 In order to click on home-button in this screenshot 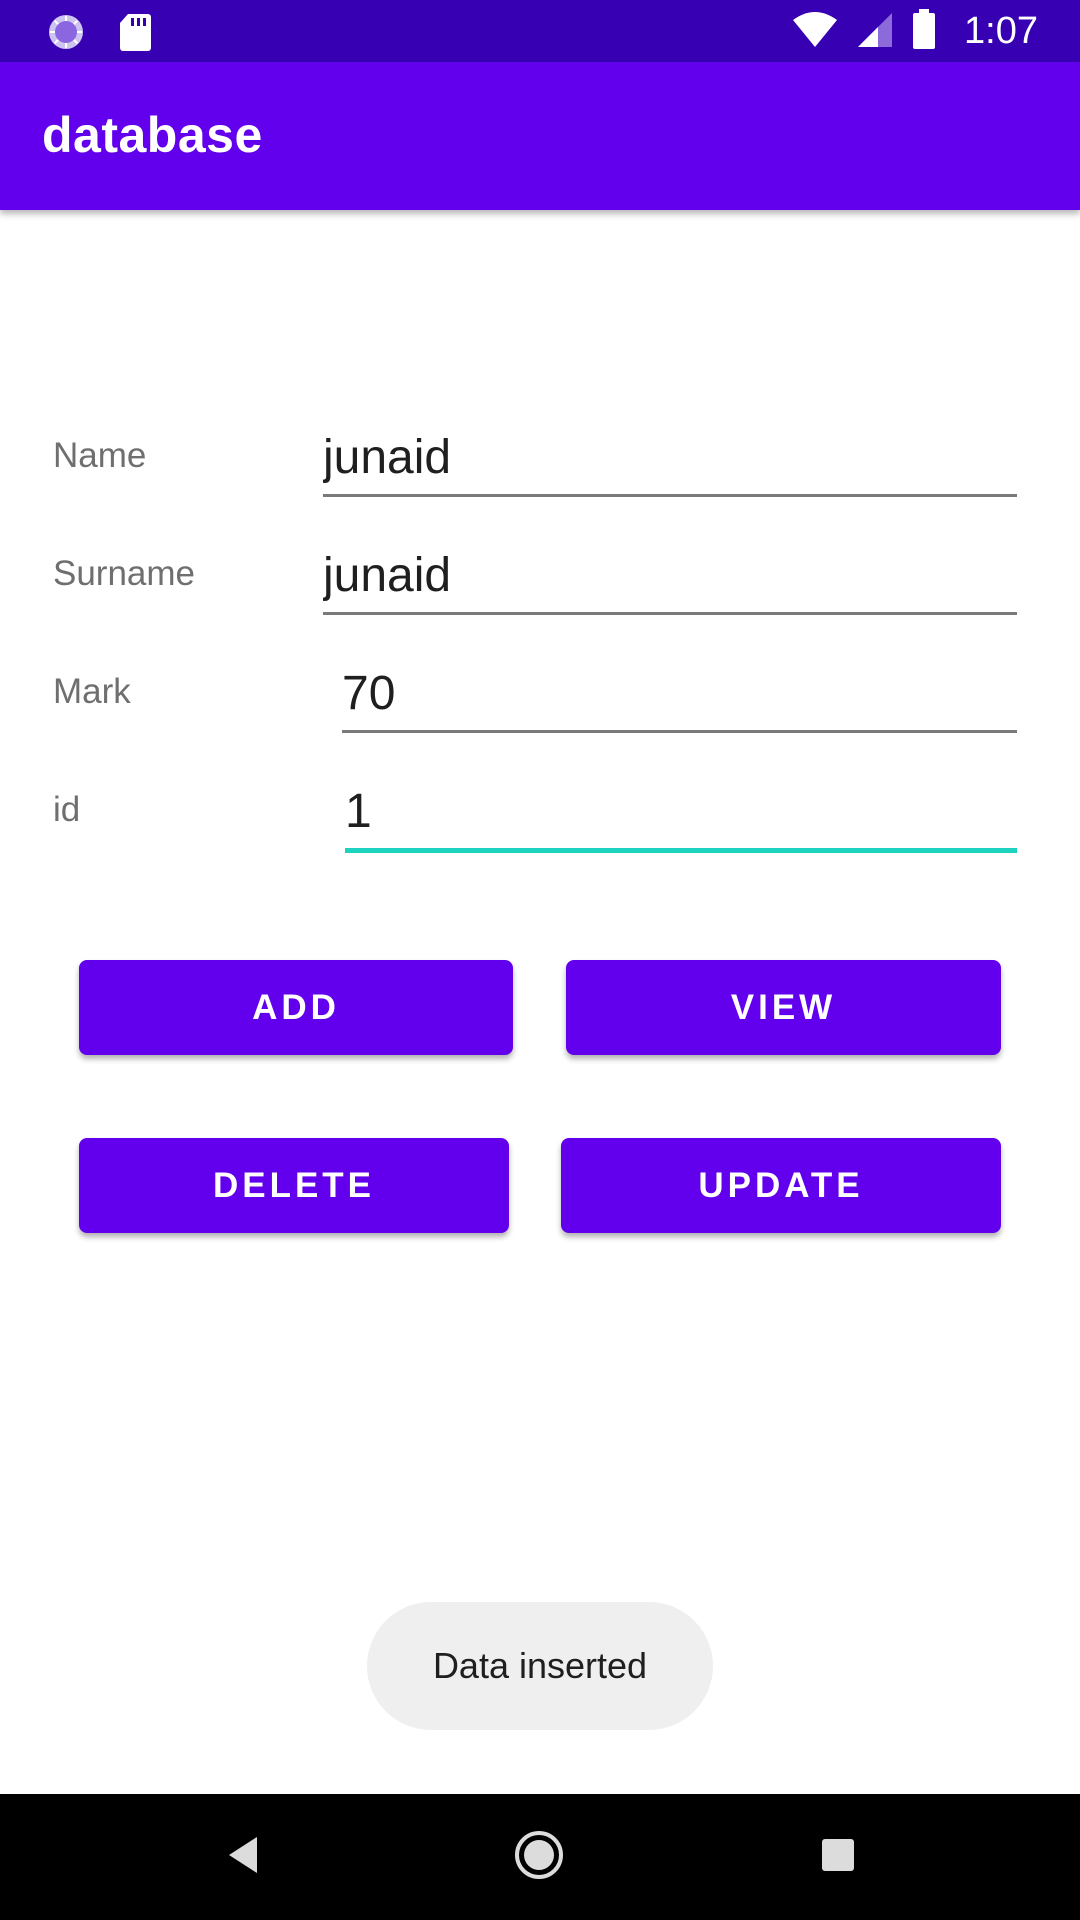, I will do `click(539, 1857)`.